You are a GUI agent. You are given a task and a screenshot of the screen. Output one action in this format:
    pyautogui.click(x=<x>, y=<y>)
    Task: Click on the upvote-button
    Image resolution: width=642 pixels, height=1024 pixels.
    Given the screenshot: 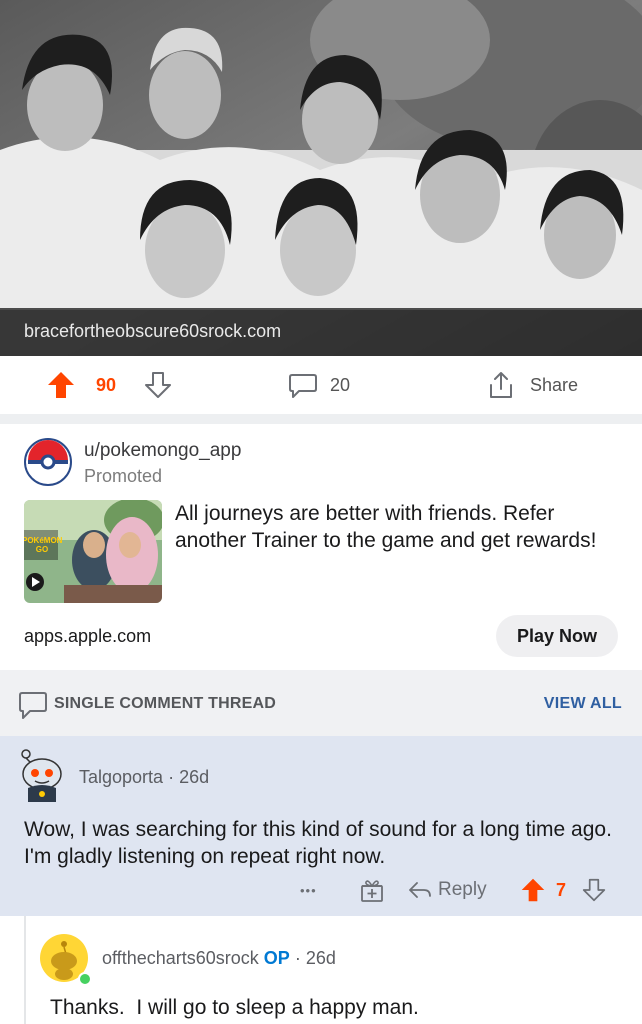 What is the action you would take?
    pyautogui.click(x=61, y=385)
    